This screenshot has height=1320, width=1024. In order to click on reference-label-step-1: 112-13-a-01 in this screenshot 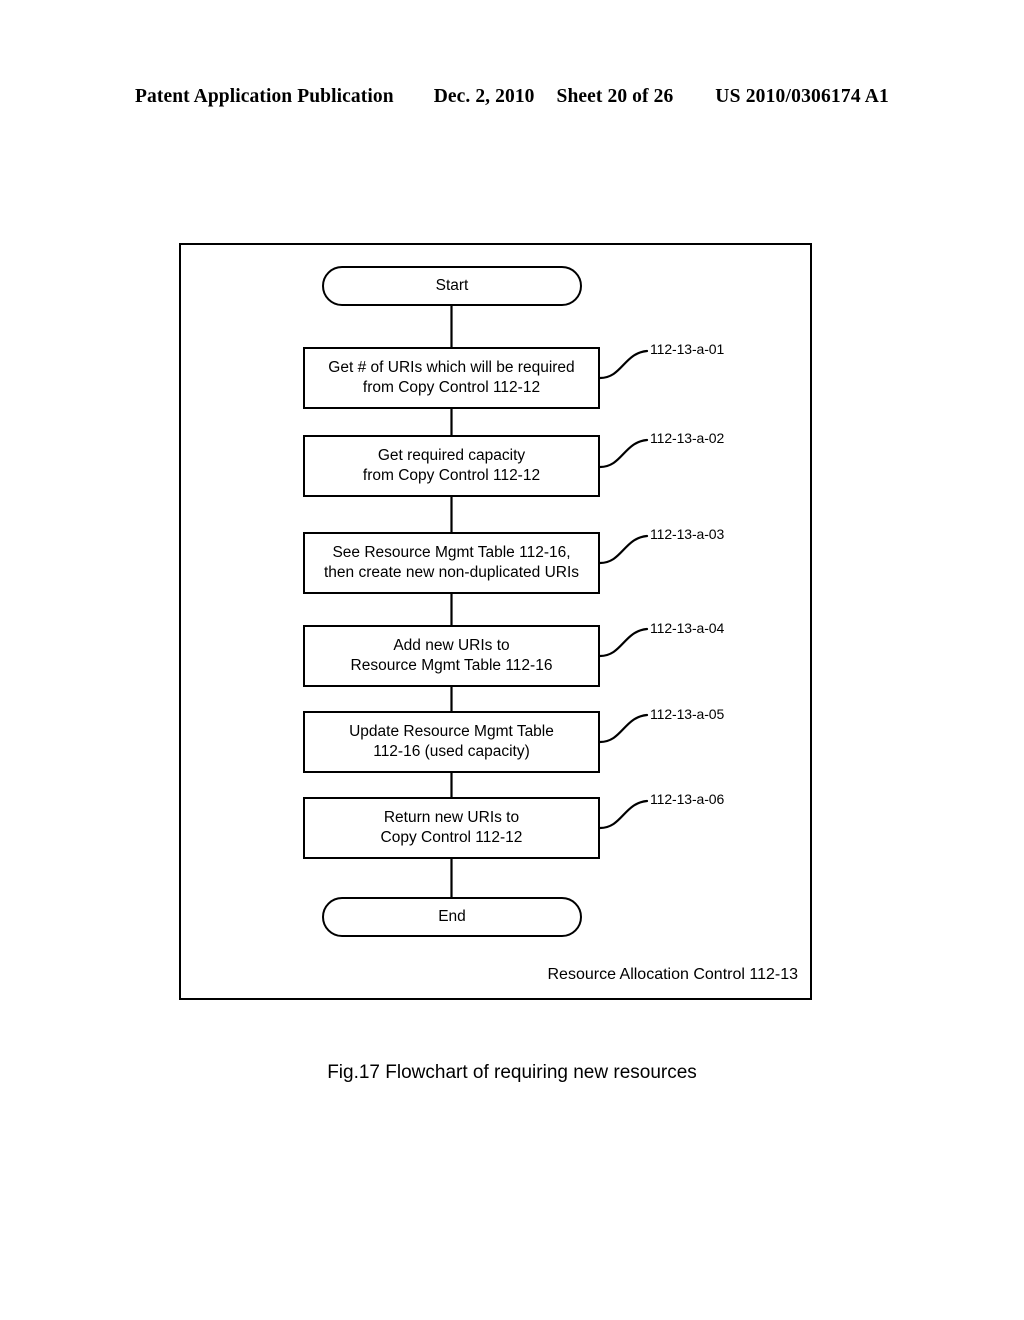, I will do `click(687, 349)`.